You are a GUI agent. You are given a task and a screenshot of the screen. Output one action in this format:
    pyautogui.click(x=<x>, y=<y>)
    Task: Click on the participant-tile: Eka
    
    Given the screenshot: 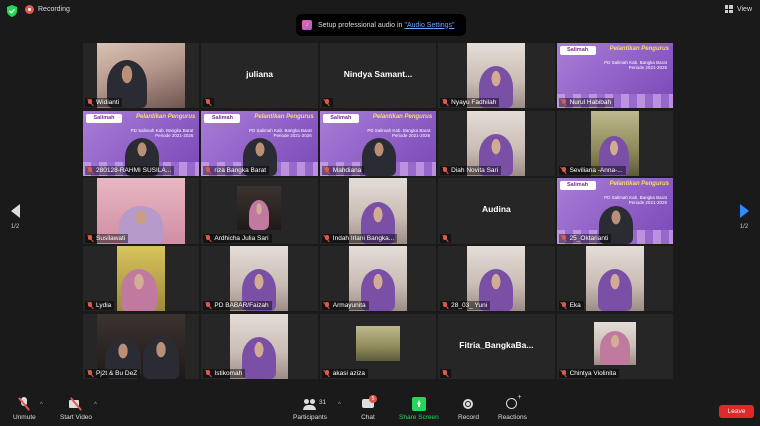 What is the action you would take?
    pyautogui.click(x=614, y=279)
    